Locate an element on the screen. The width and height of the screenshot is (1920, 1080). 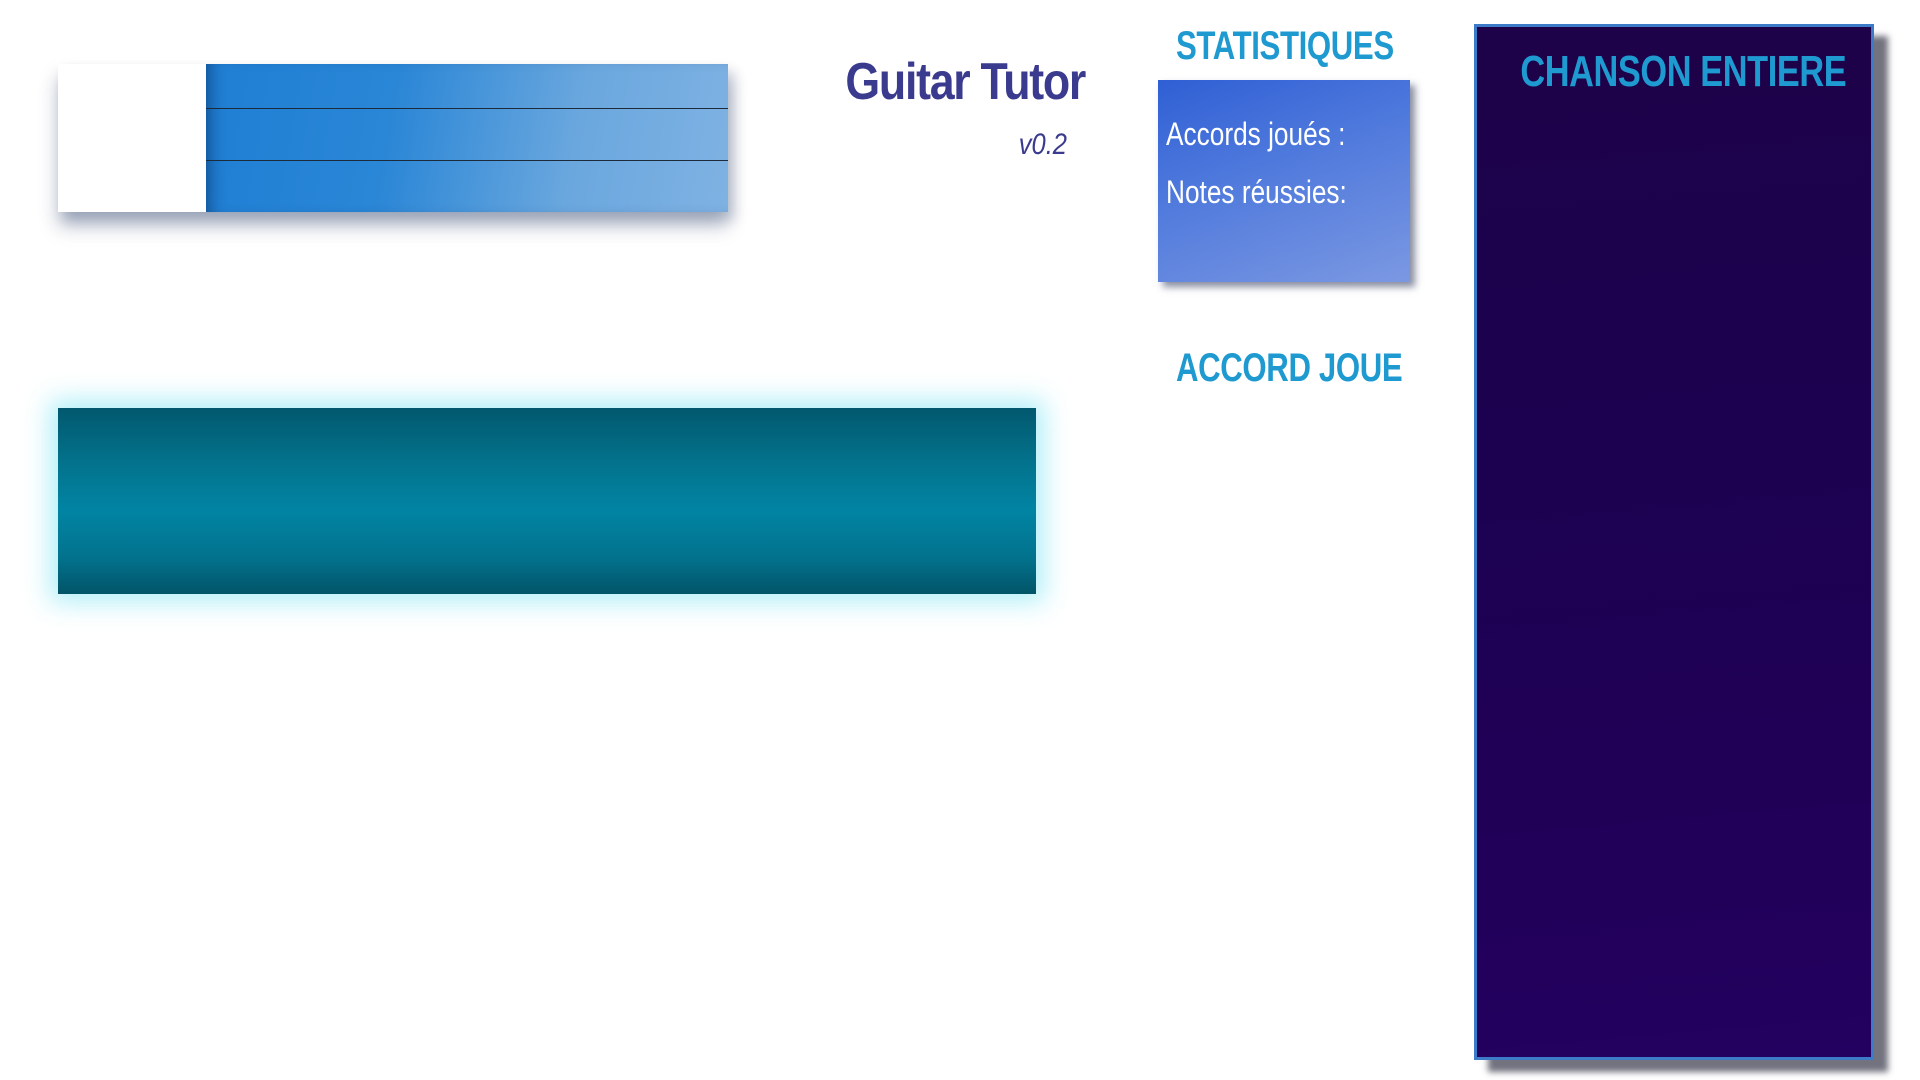
guitar-strings-panel is located at coordinates (467, 138).